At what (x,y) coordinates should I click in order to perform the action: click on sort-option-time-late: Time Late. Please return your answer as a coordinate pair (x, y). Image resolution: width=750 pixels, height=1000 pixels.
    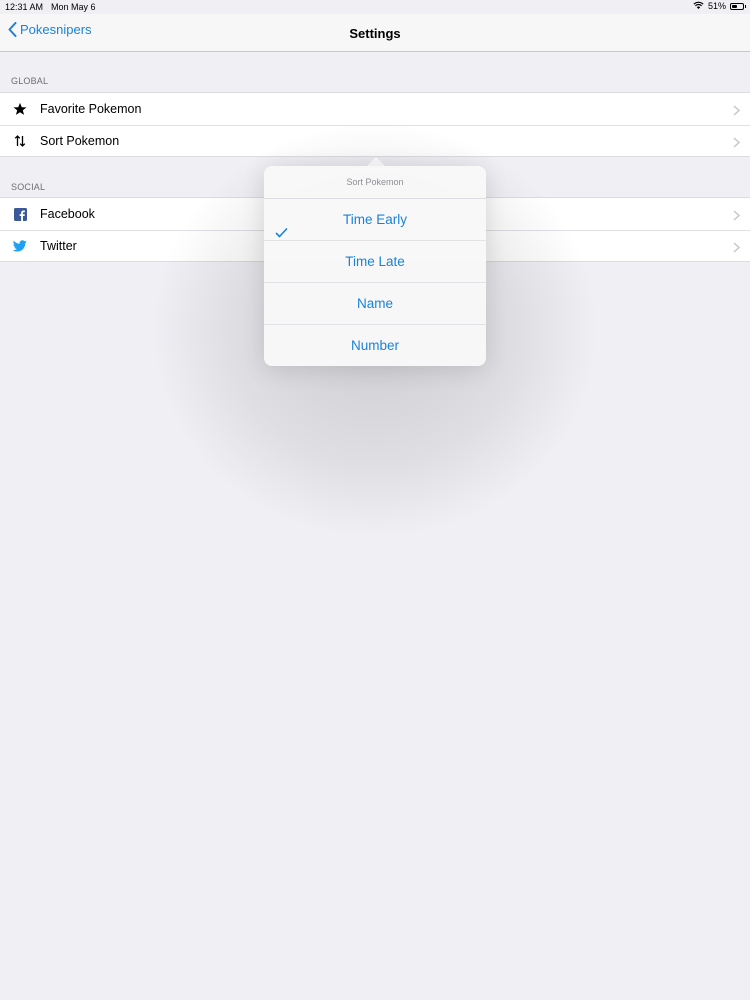
    Looking at the image, I should click on (375, 262).